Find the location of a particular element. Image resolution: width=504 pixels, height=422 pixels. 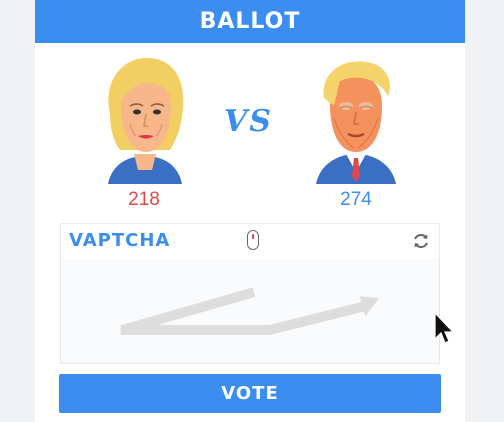

versus-label: VS is located at coordinates (248, 121).